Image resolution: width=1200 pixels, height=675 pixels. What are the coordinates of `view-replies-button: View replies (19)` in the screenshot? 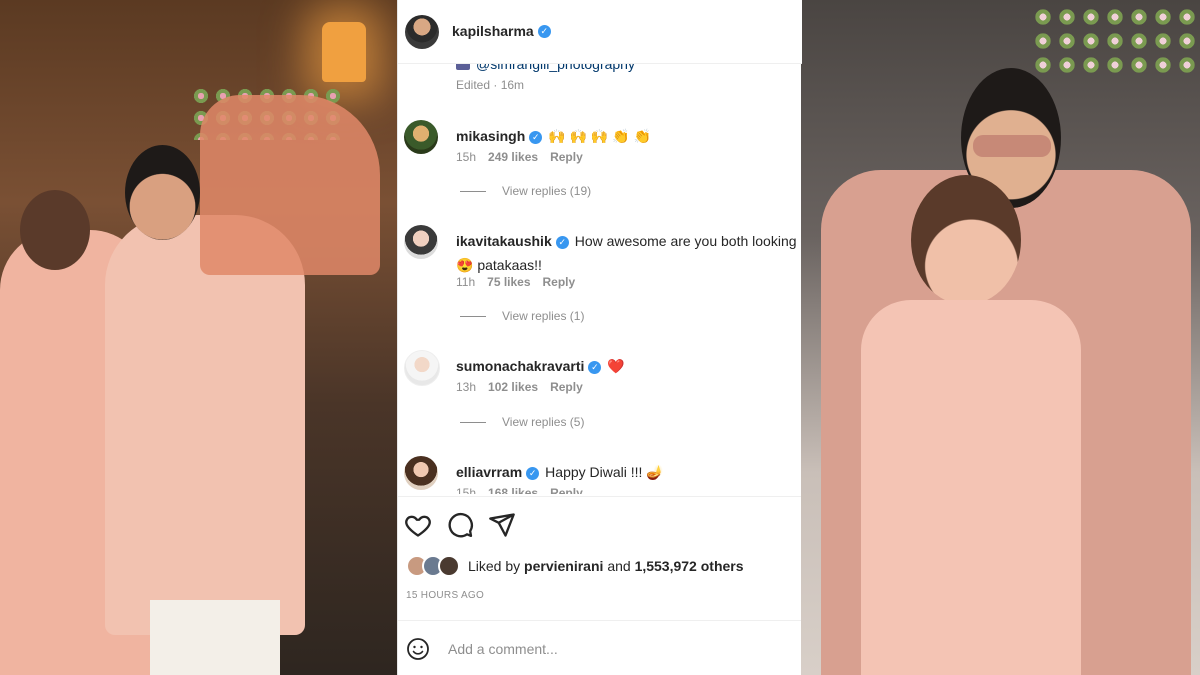 It's located at (525, 191).